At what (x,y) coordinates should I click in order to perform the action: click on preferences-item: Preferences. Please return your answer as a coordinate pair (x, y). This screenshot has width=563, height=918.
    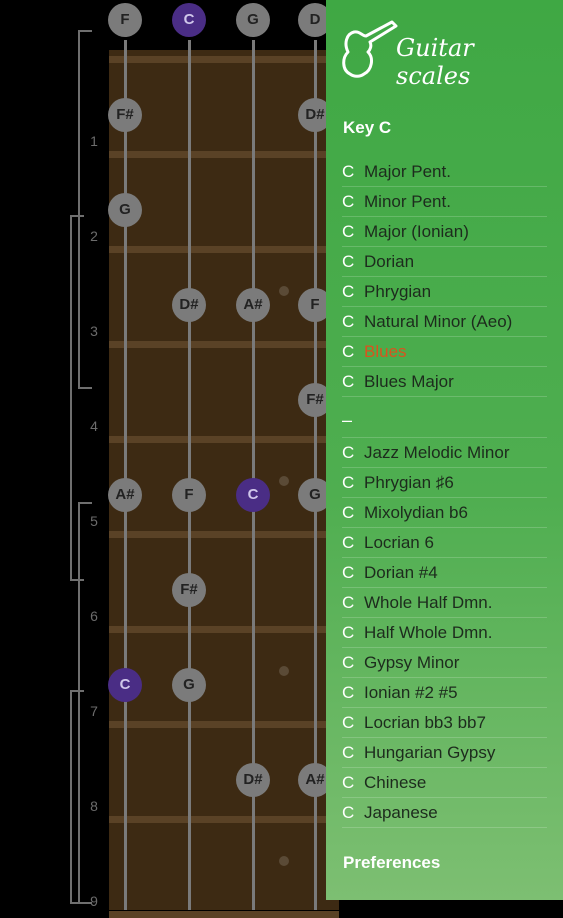
    Looking at the image, I should click on (391, 863).